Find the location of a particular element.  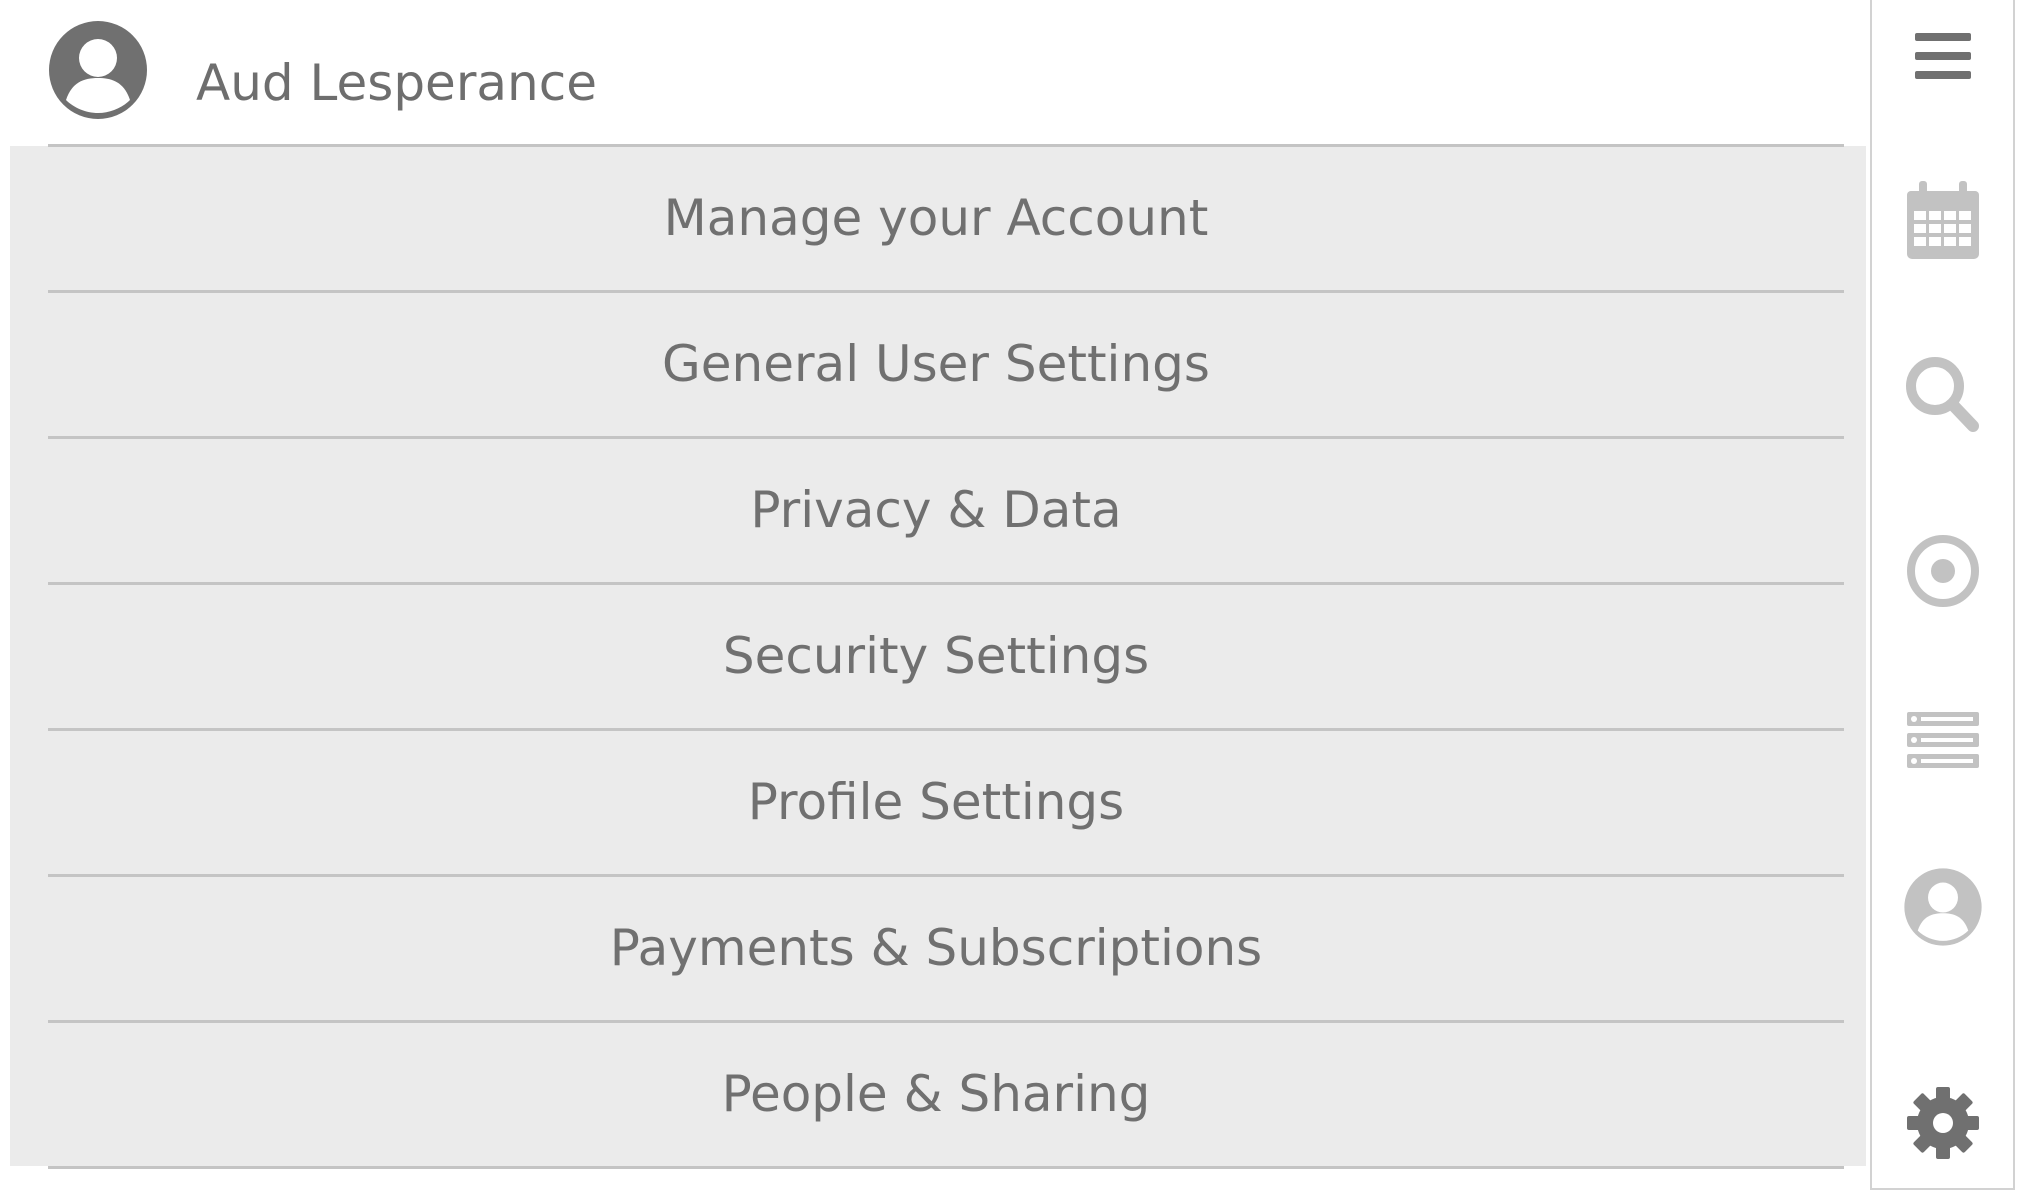

target-icon is located at coordinates (1942, 571).